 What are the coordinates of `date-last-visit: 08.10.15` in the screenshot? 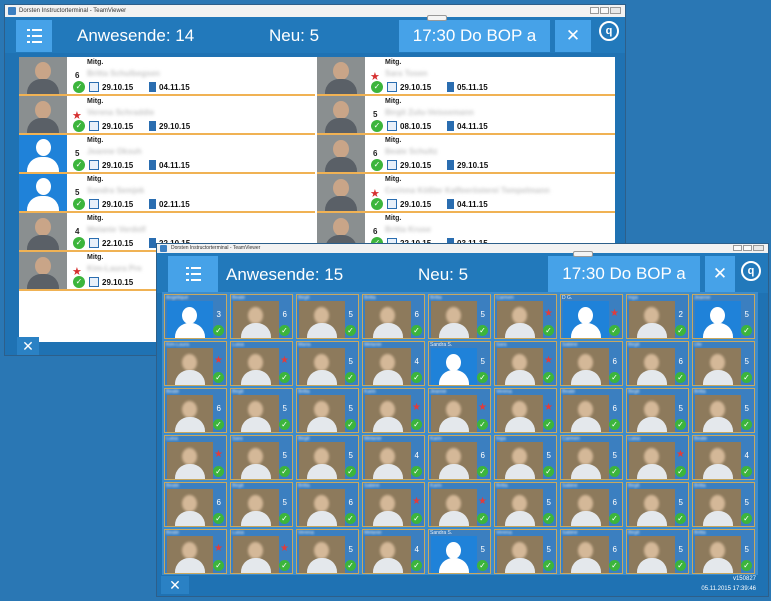 It's located at (416, 126).